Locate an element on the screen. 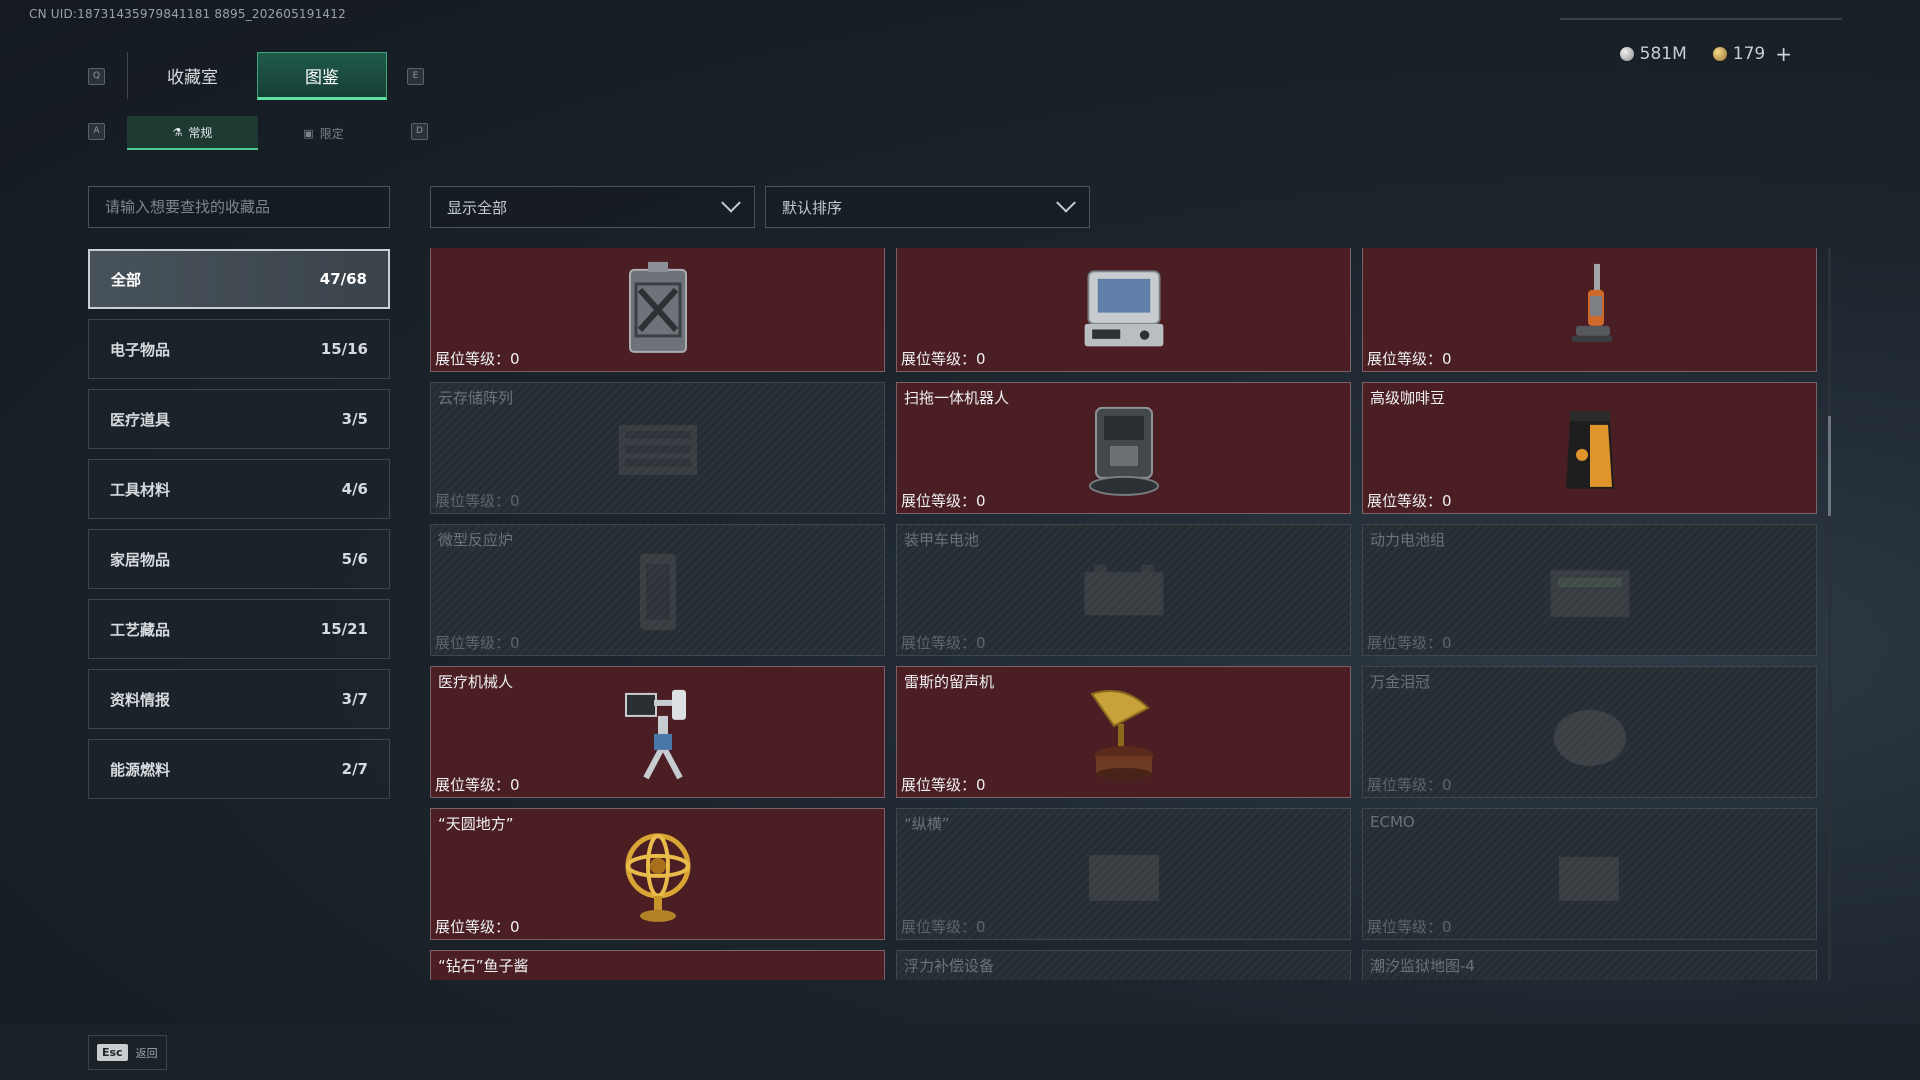  computer-terminal-icon is located at coordinates (1124, 308).